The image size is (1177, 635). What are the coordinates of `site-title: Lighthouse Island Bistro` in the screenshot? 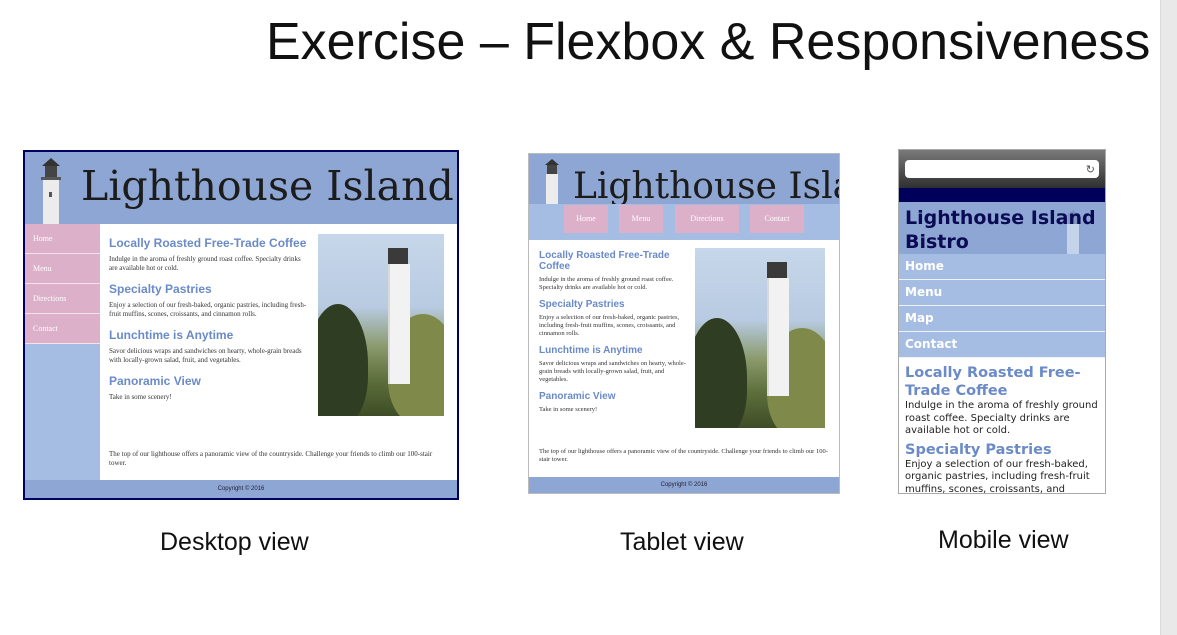 It's located at (1000, 230).